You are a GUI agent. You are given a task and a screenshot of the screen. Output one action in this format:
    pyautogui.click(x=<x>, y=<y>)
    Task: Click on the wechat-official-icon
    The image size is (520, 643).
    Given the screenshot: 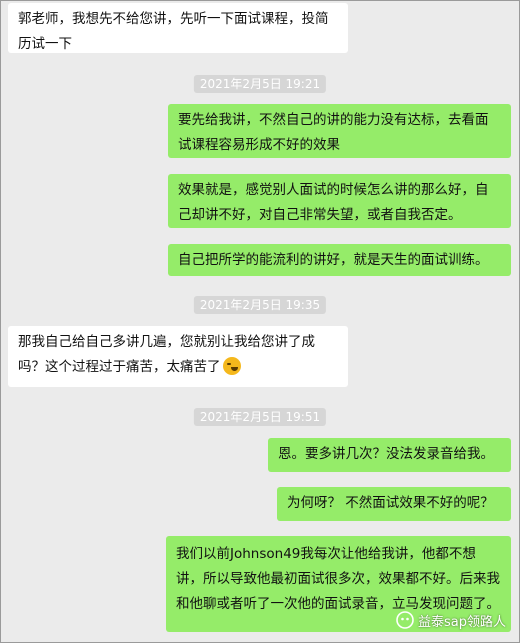 What is the action you would take?
    pyautogui.click(x=405, y=620)
    